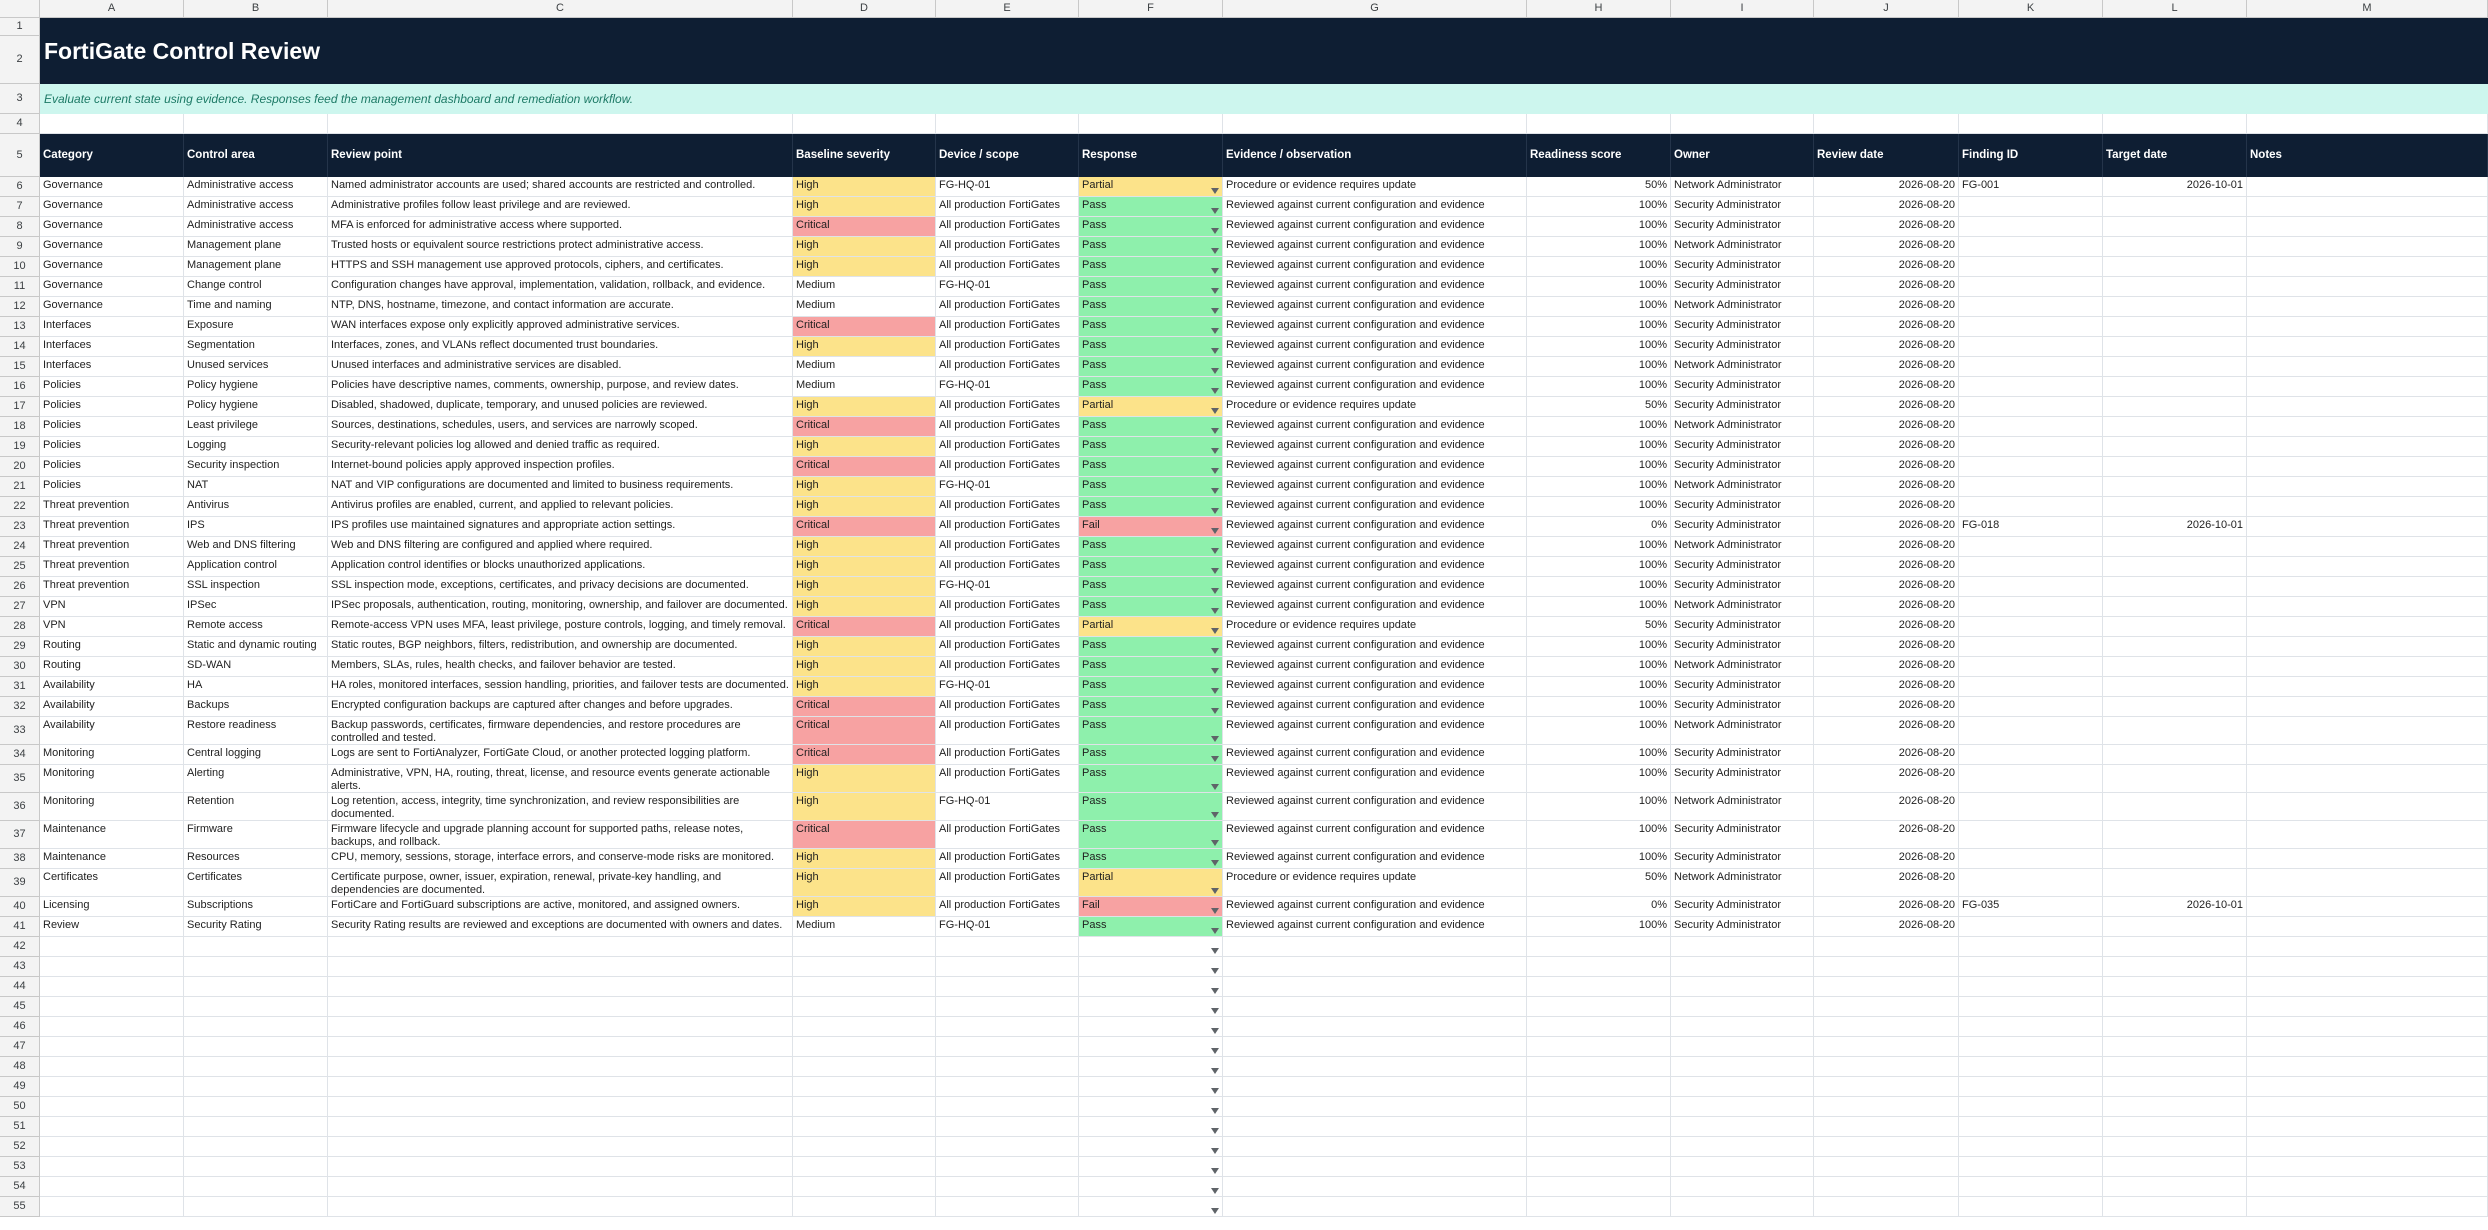 This screenshot has height=1230, width=2488. What do you see at coordinates (1742, 124) in the screenshot?
I see `cell-row4-i` at bounding box center [1742, 124].